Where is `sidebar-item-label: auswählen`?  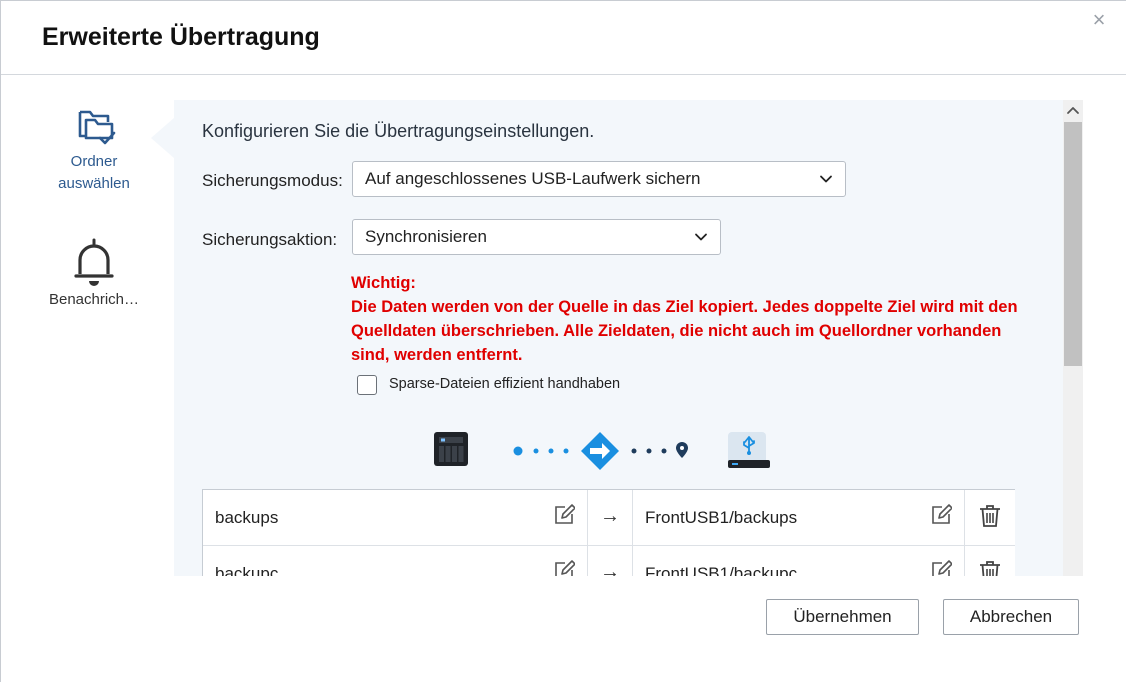 sidebar-item-label: auswählen is located at coordinates (94, 183).